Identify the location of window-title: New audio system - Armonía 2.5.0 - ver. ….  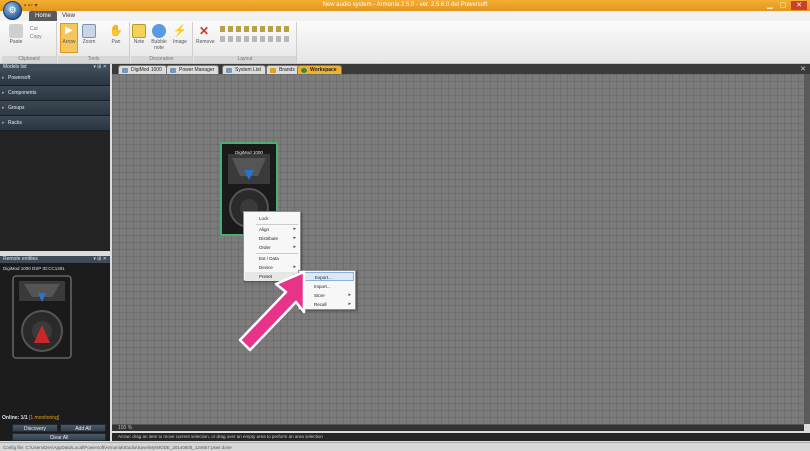
(405, 5).